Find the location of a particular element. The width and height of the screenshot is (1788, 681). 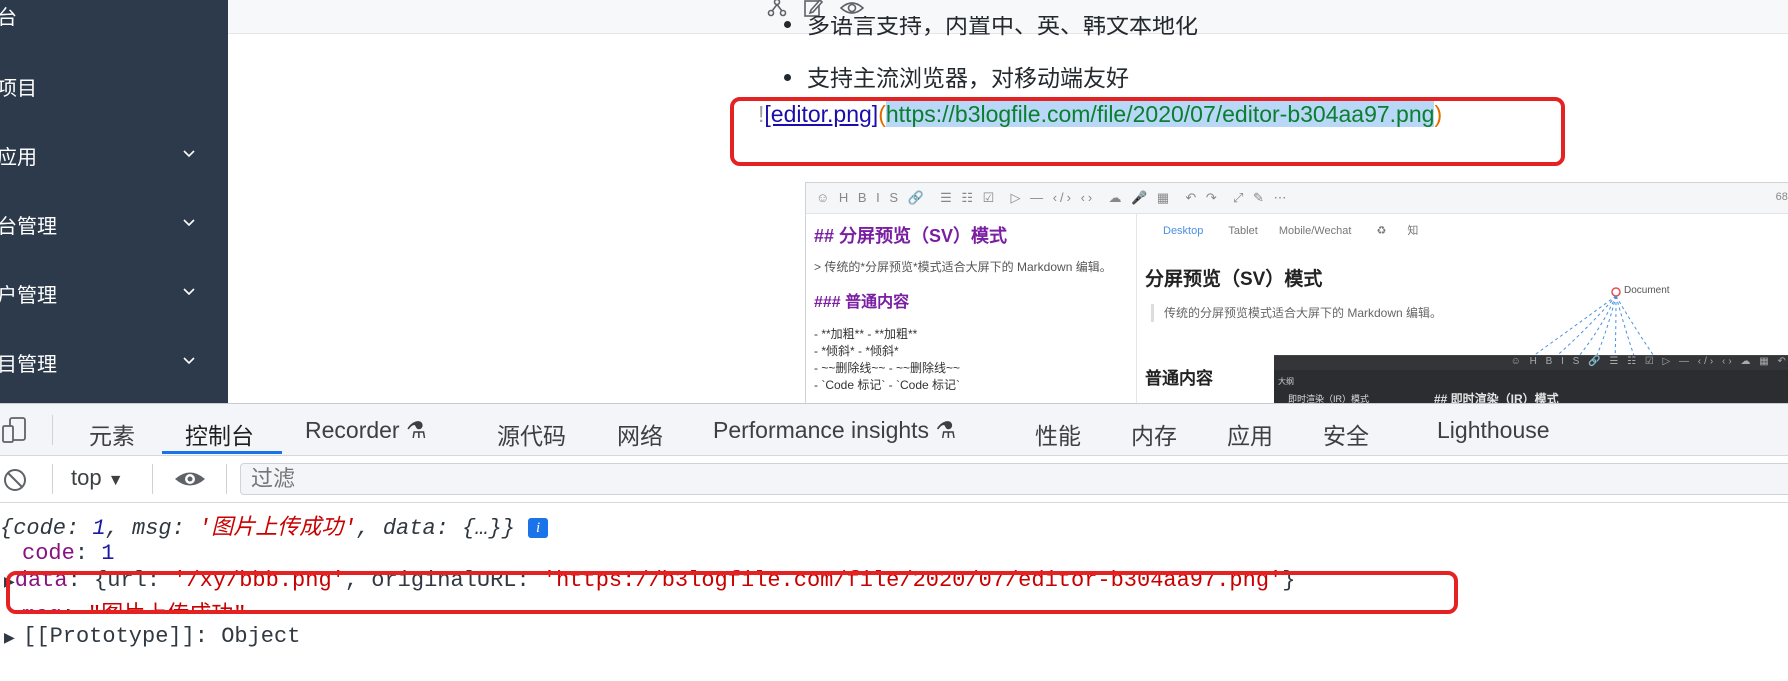

tab-lighthouse: Lighthouse is located at coordinates (1493, 430).